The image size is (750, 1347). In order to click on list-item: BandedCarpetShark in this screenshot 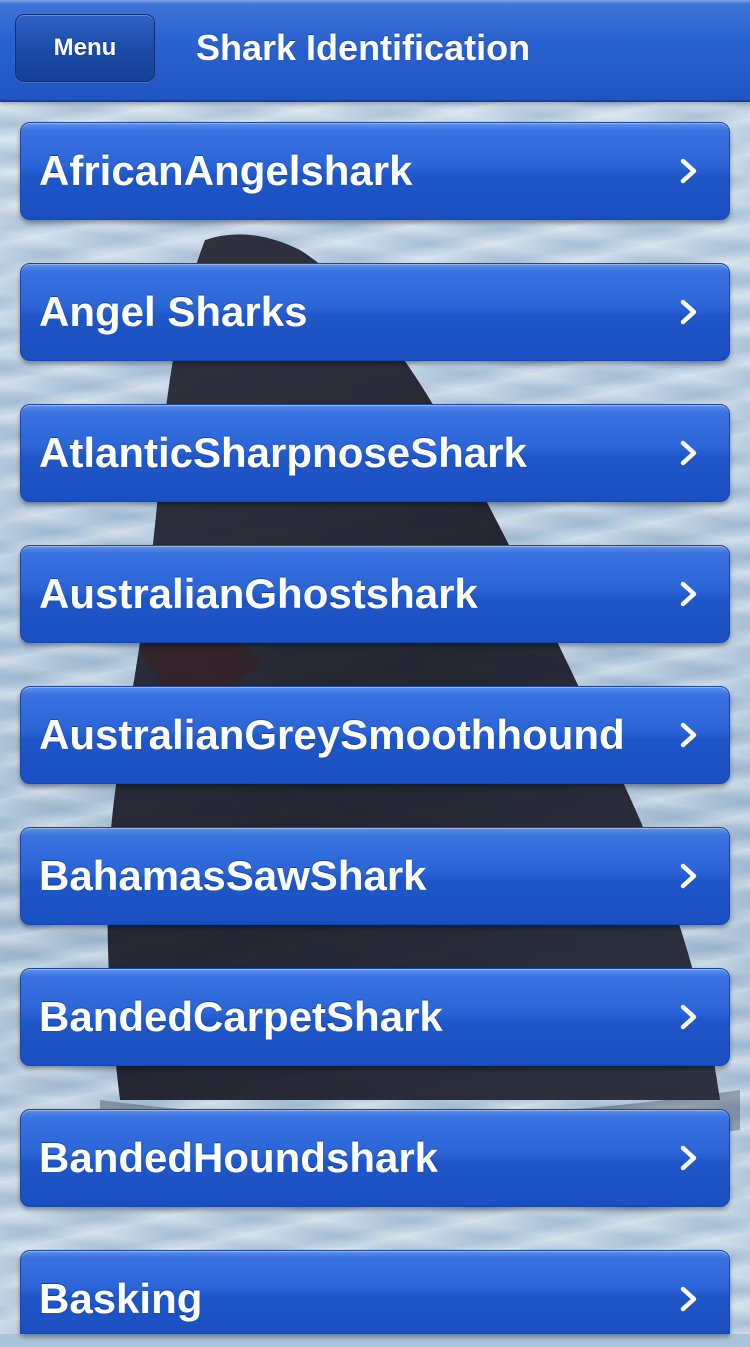, I will do `click(375, 1017)`.